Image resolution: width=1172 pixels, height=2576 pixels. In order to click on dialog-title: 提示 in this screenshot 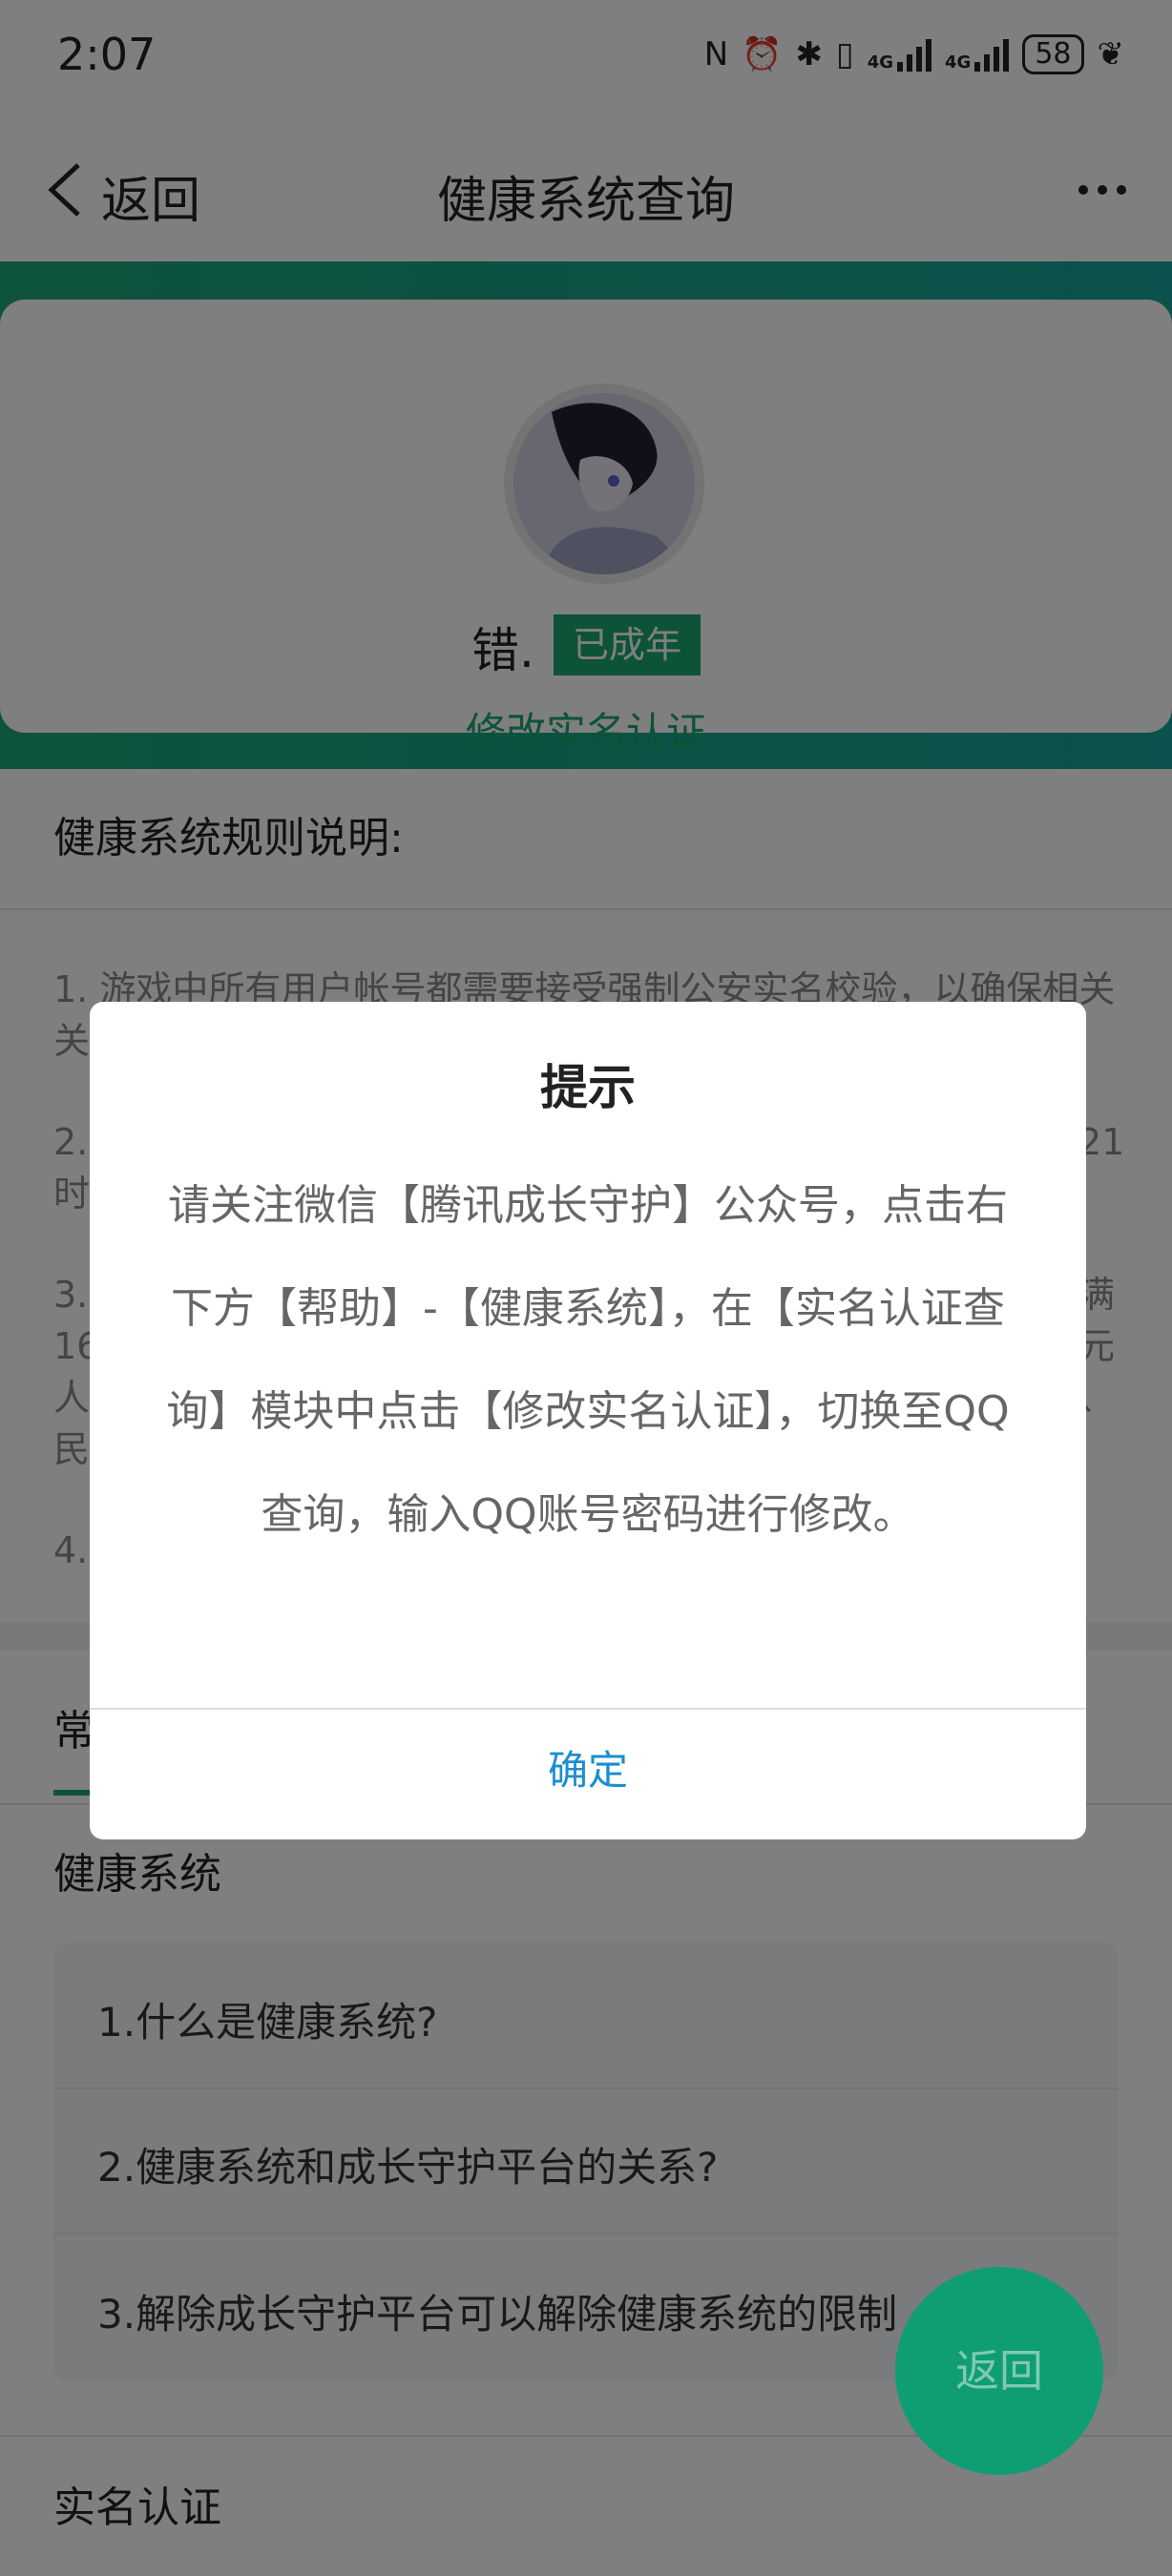, I will do `click(588, 1087)`.